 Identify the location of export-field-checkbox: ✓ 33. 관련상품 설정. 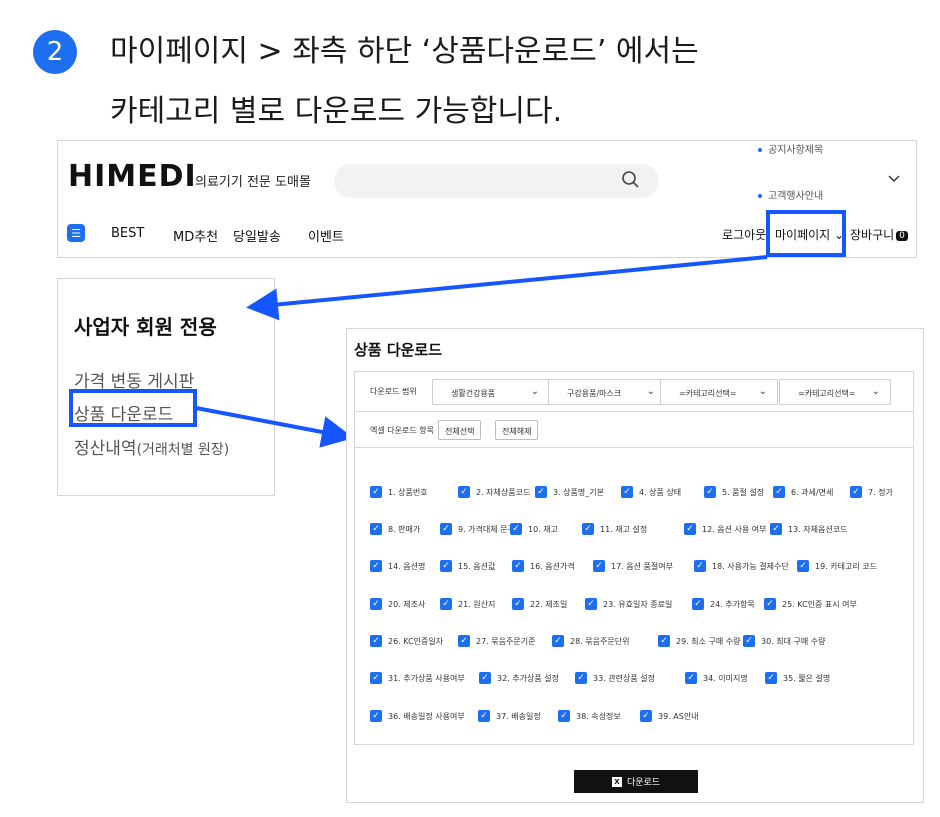
(615, 678).